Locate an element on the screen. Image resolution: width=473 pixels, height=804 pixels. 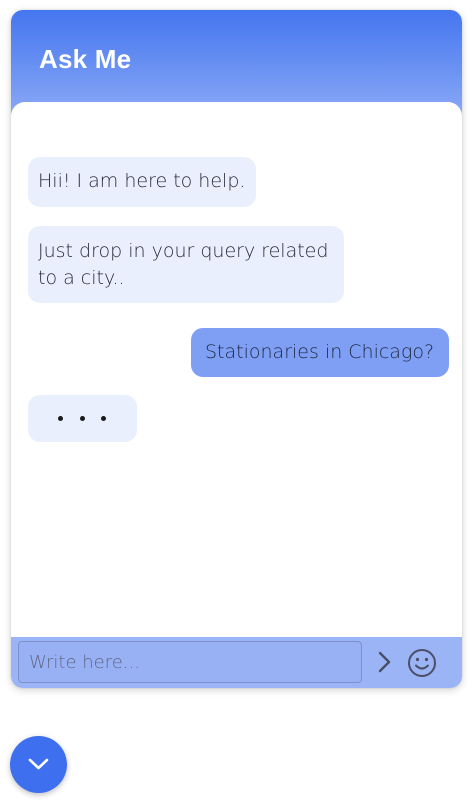
typing-indicator is located at coordinates (82, 418).